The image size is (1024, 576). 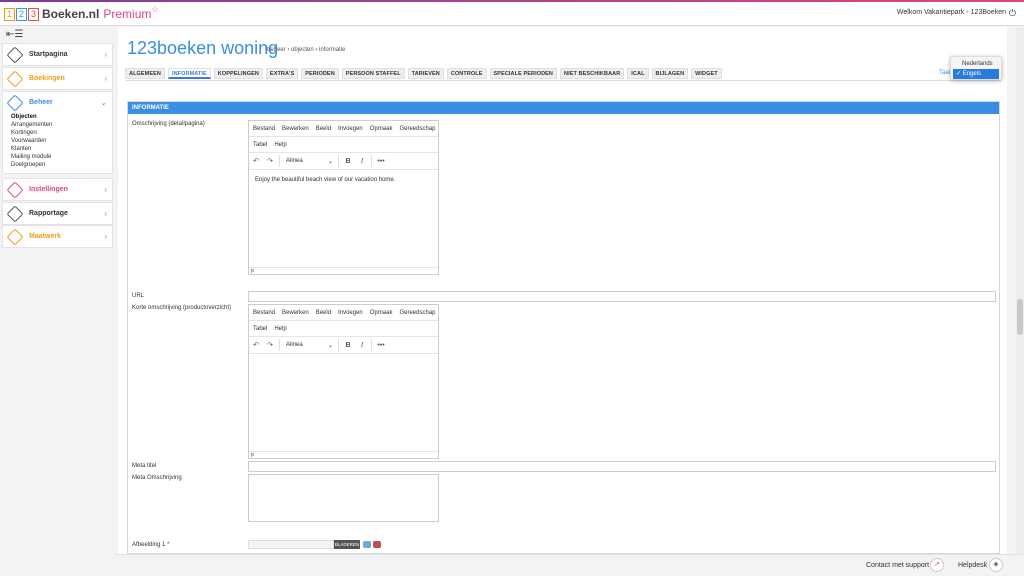 I want to click on tab-tarieven: TARIEVEN, so click(x=425, y=73).